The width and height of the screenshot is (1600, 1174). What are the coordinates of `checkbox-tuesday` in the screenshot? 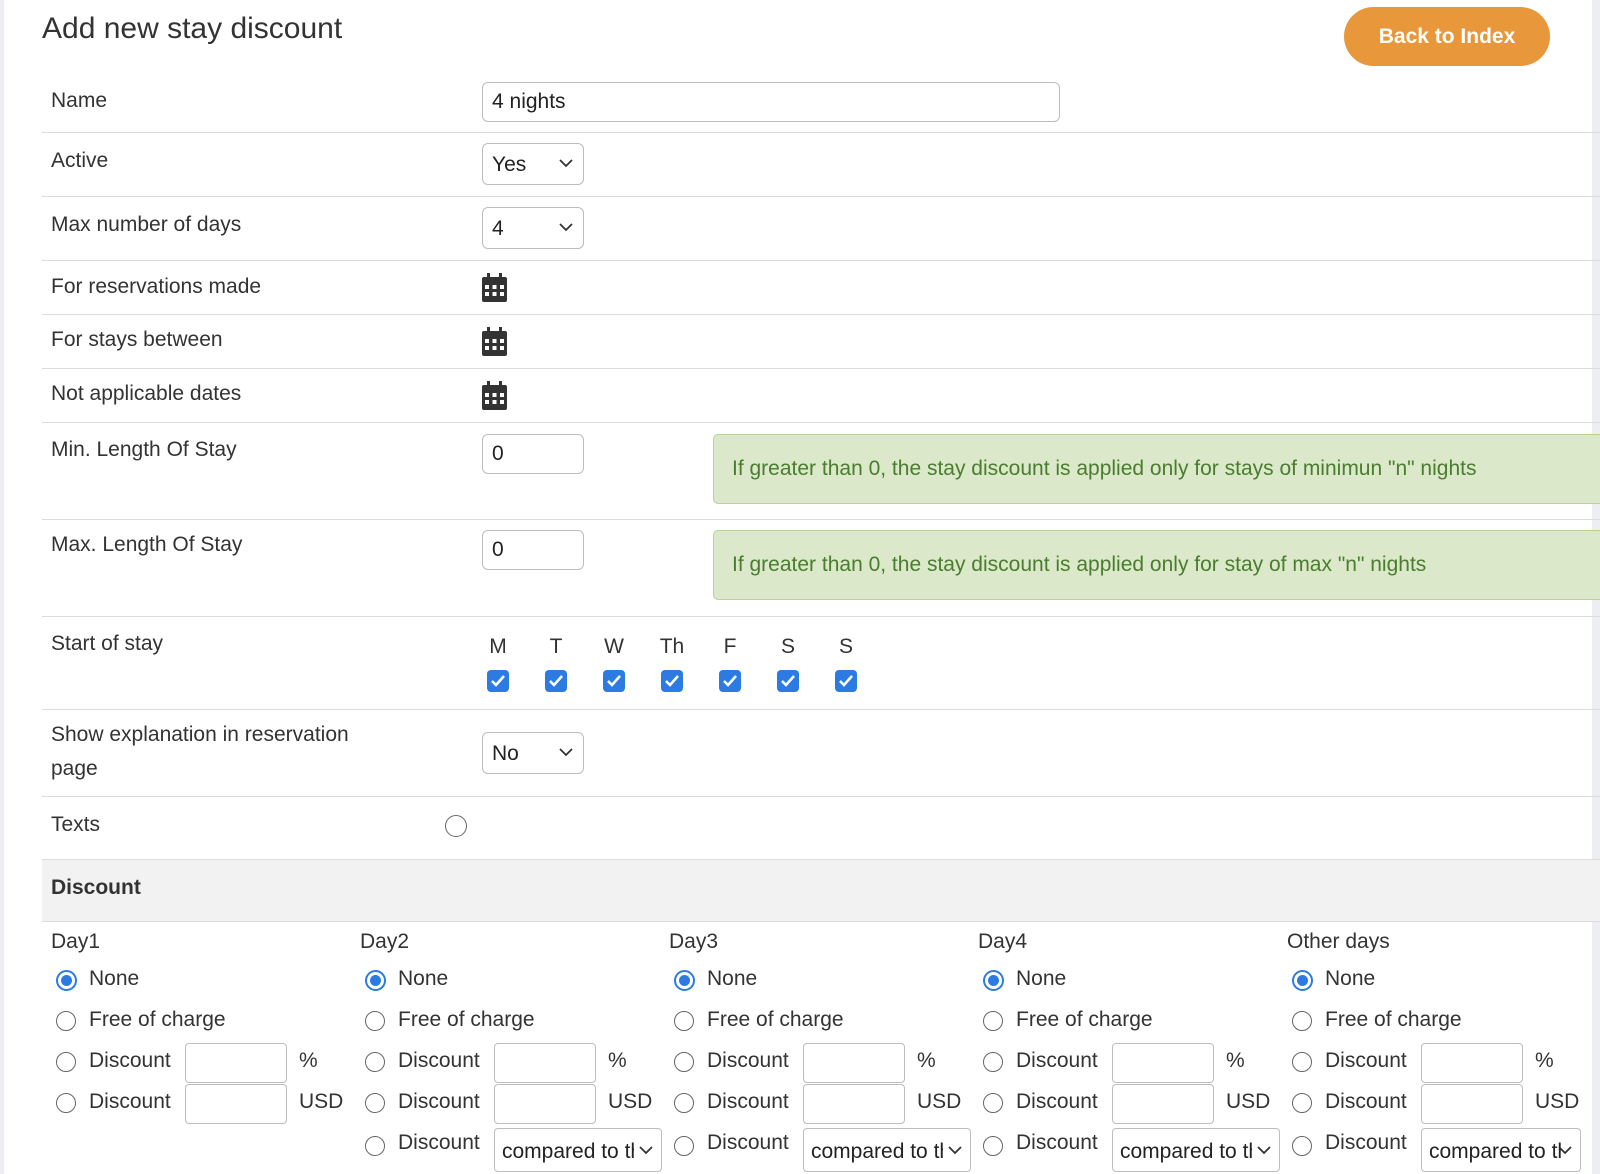 It's located at (556, 681).